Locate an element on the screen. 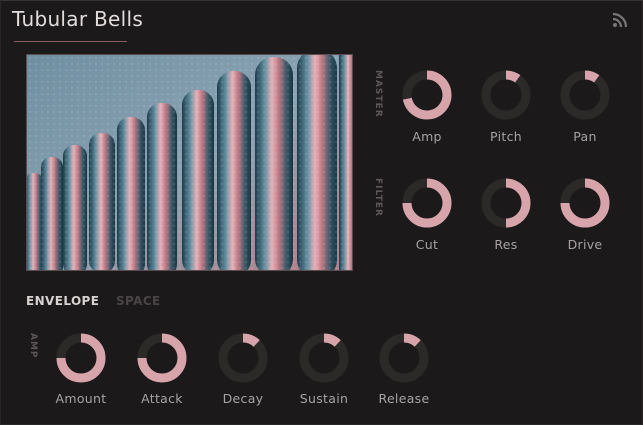 This screenshot has height=425, width=643. res-knob is located at coordinates (506, 203).